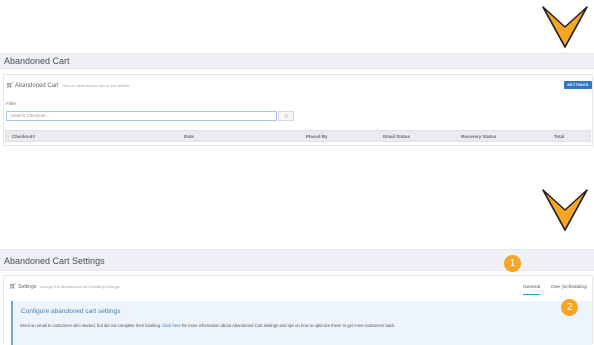  Describe the element at coordinates (396, 136) in the screenshot. I see `col-email-status: Email Status` at that location.